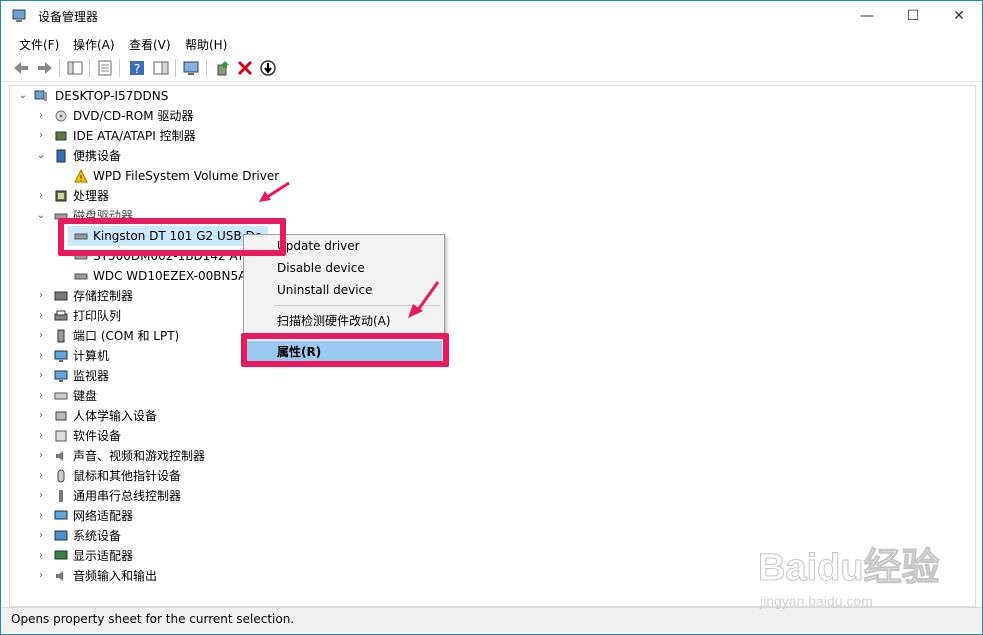 The width and height of the screenshot is (983, 635). What do you see at coordinates (223, 68) in the screenshot?
I see `update-driver-icon` at bounding box center [223, 68].